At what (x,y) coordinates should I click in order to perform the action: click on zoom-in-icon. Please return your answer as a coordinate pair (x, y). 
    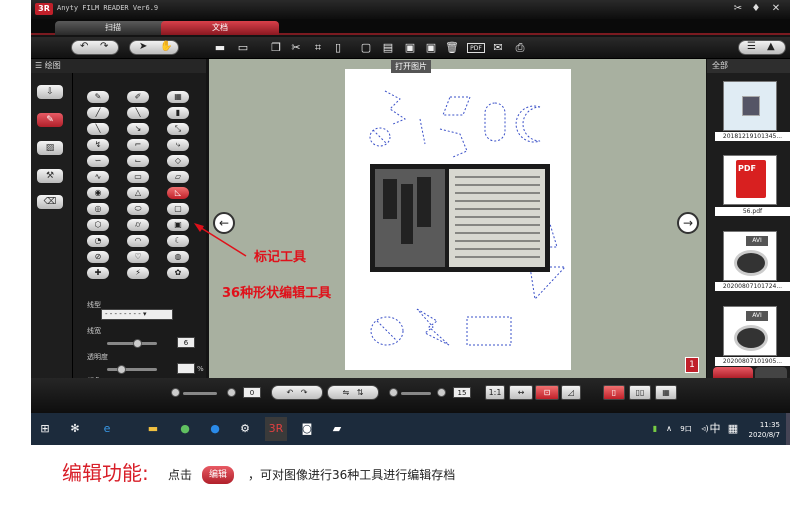
    Looking at the image, I should click on (441, 392).